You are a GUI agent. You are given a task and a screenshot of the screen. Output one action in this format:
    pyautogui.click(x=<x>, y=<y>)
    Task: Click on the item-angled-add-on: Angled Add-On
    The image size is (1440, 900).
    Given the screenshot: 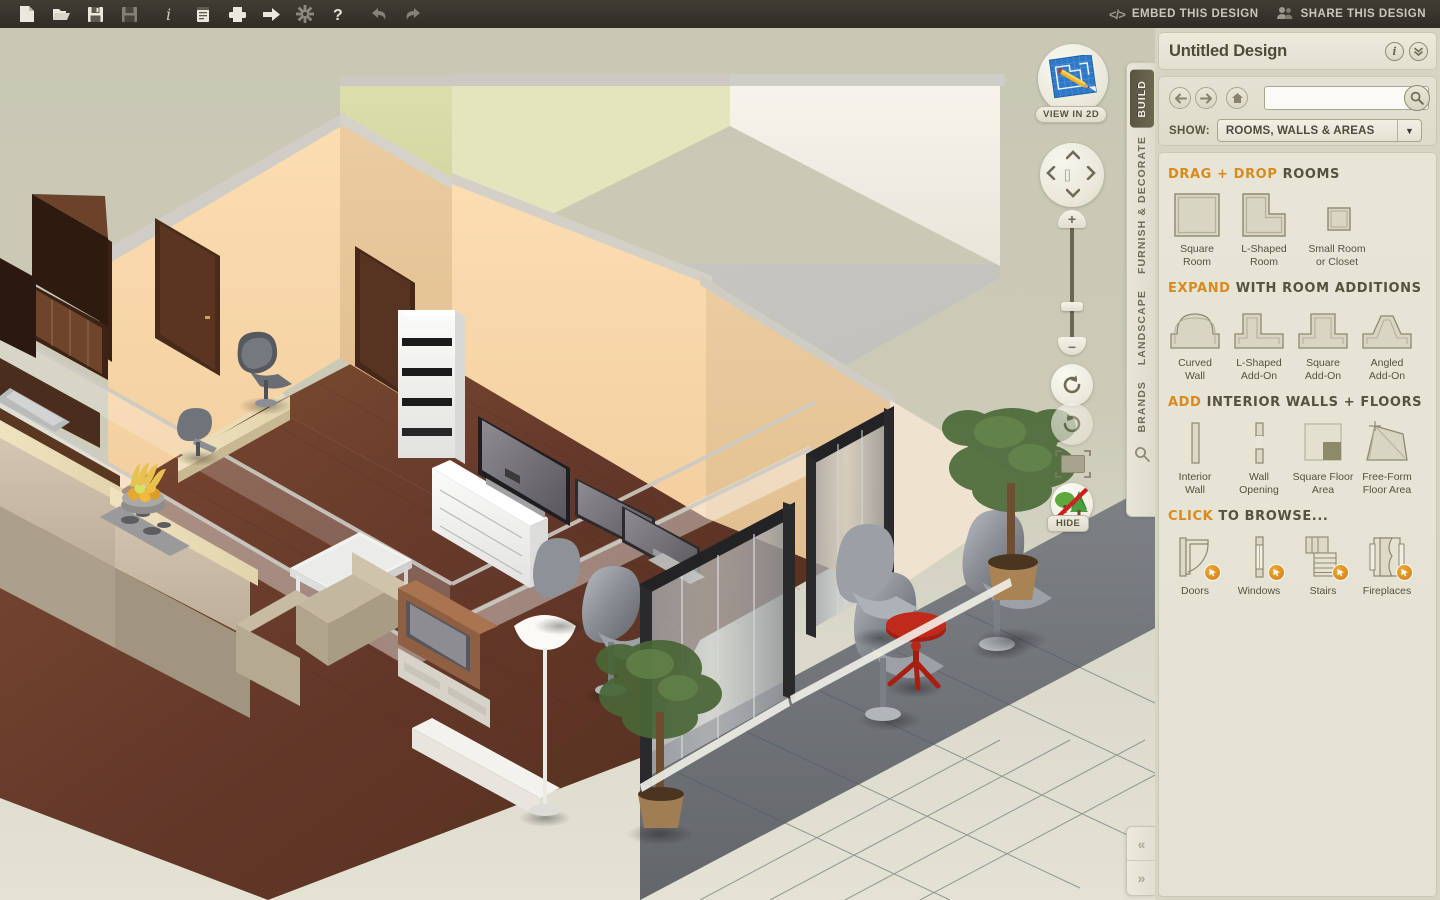 What is the action you would take?
    pyautogui.click(x=1387, y=343)
    